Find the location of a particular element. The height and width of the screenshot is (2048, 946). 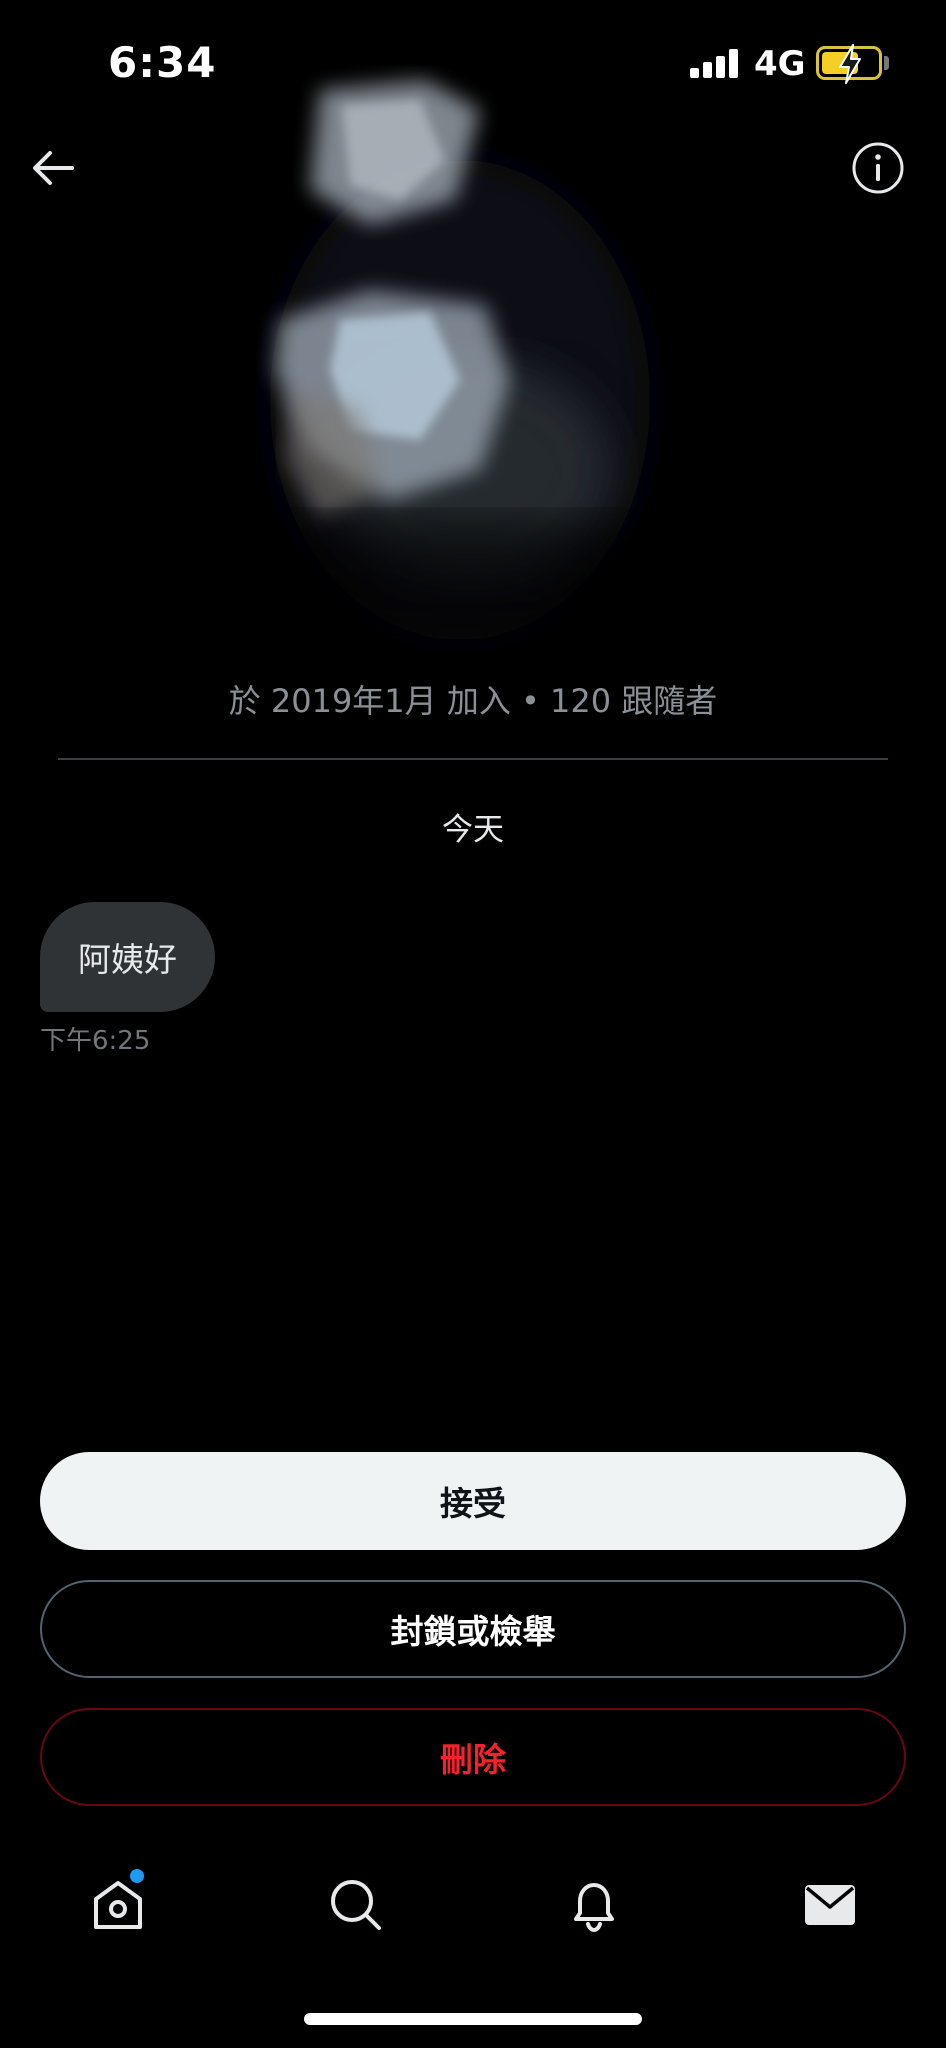

info-icon is located at coordinates (878, 168).